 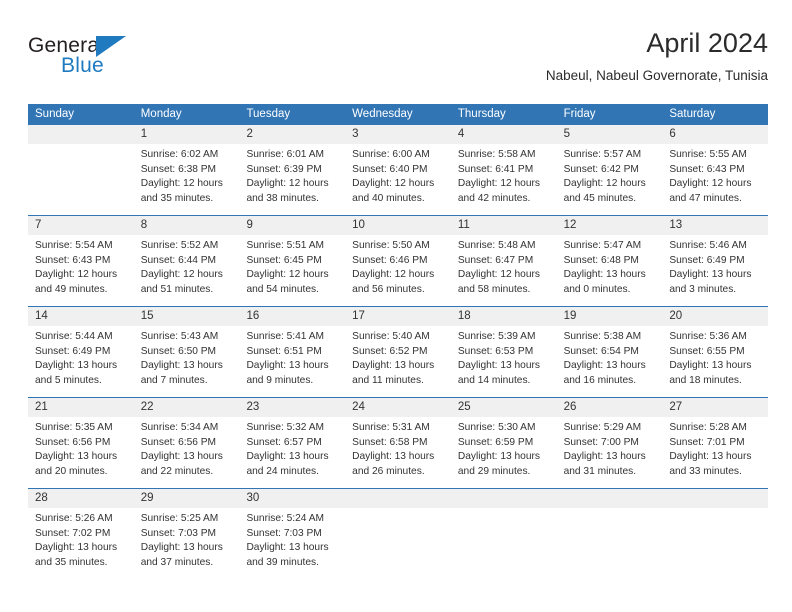 What do you see at coordinates (504, 134) in the screenshot?
I see `day-number: 4` at bounding box center [504, 134].